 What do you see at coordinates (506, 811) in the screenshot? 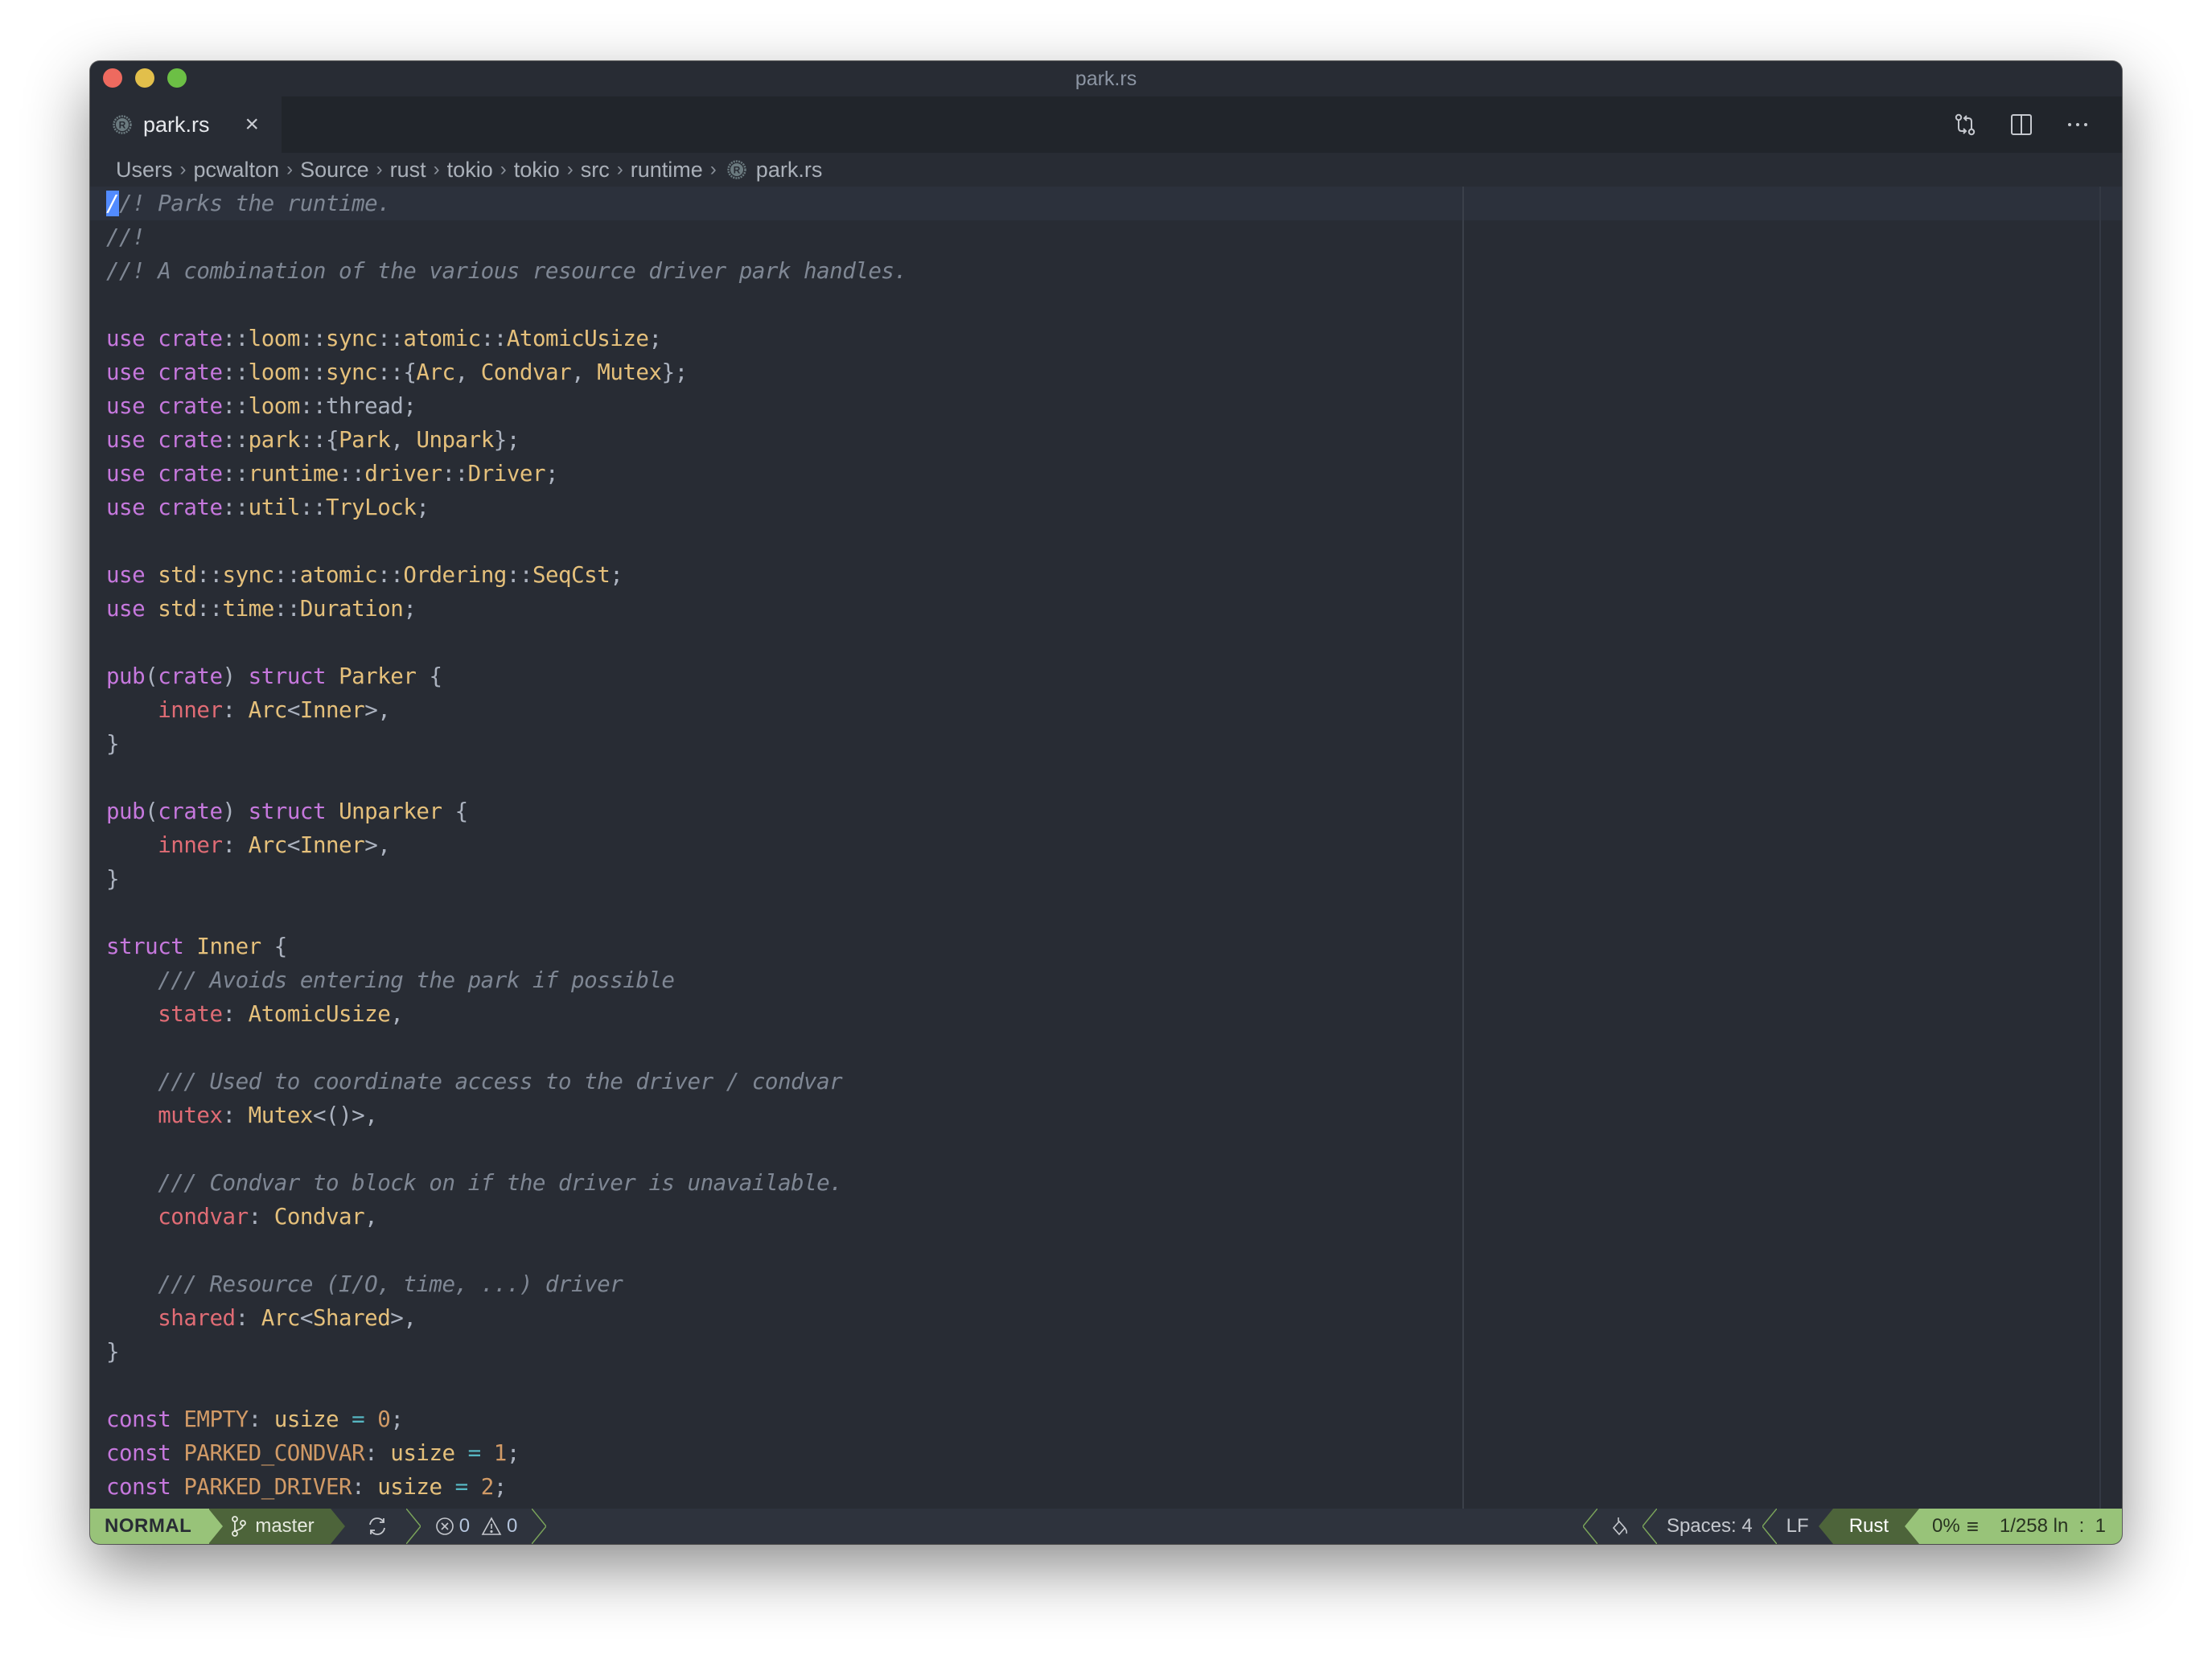
I see `code-line: pub(crate) struct Unparker {` at bounding box center [506, 811].